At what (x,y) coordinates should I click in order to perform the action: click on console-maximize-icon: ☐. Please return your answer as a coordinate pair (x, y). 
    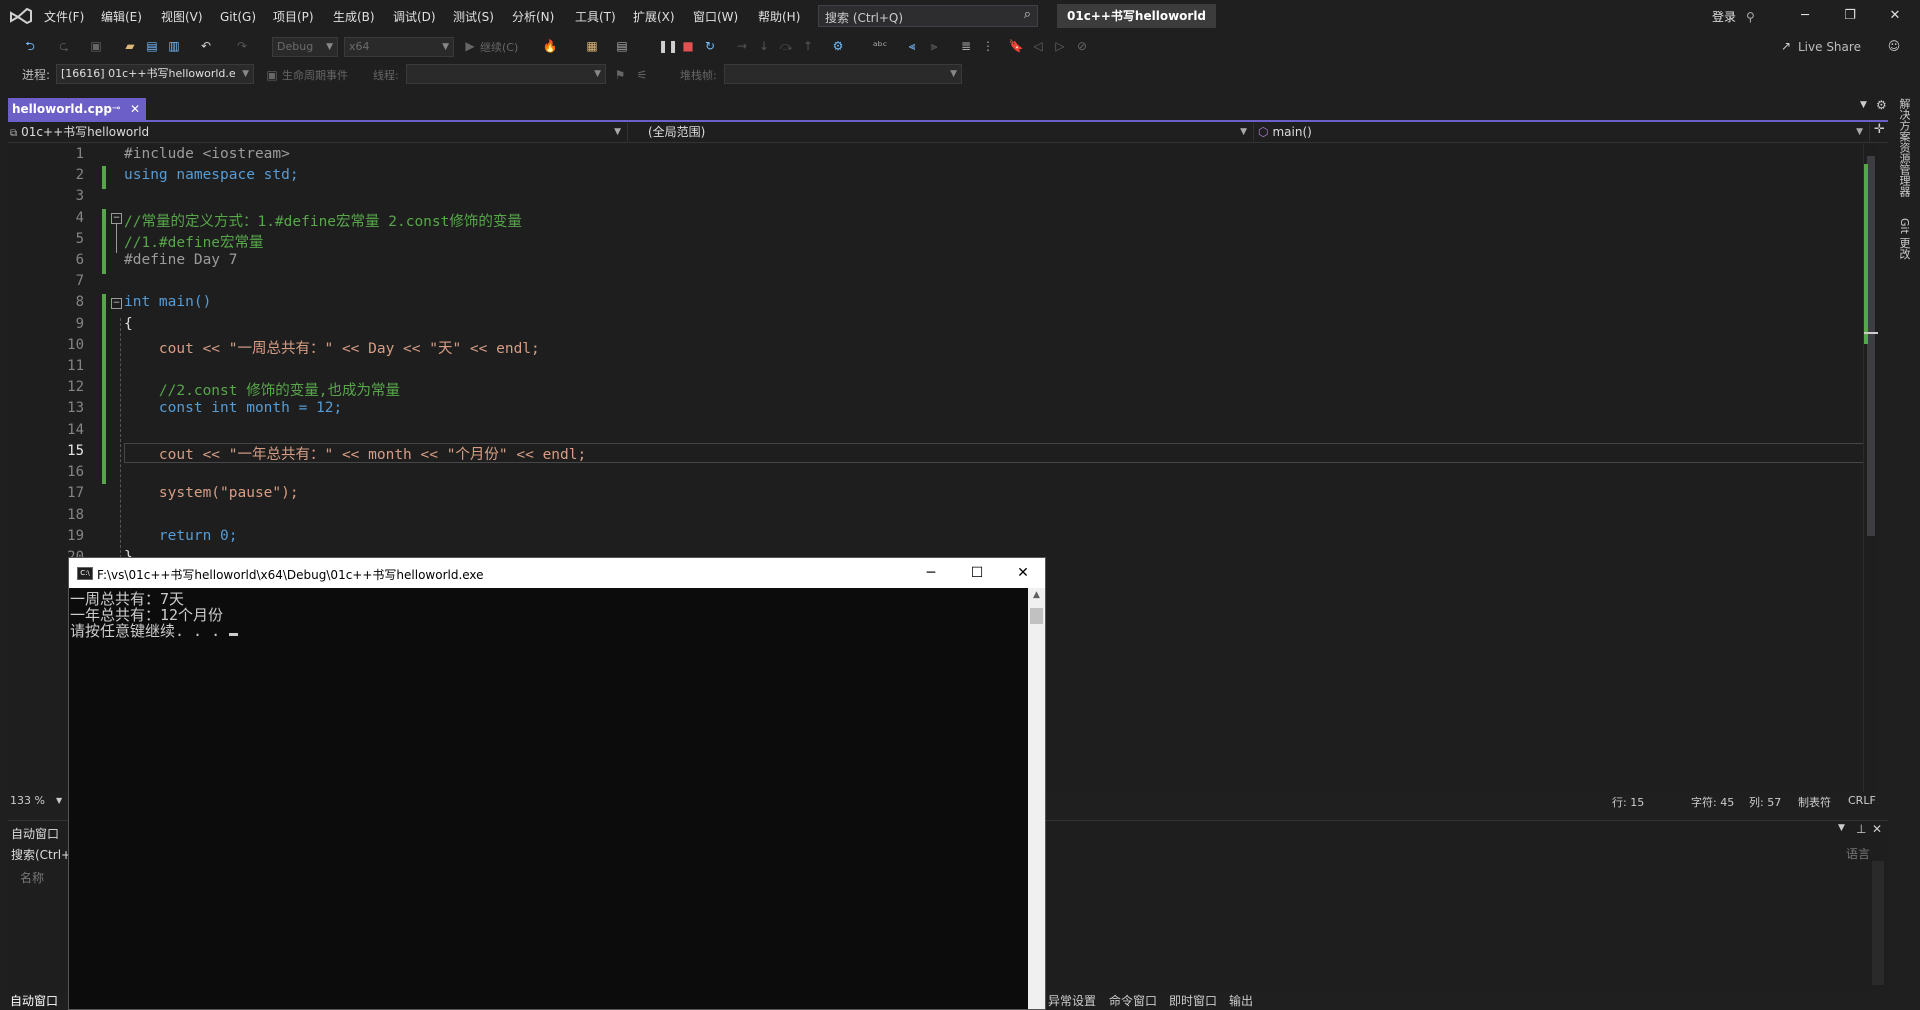
    Looking at the image, I should click on (977, 573).